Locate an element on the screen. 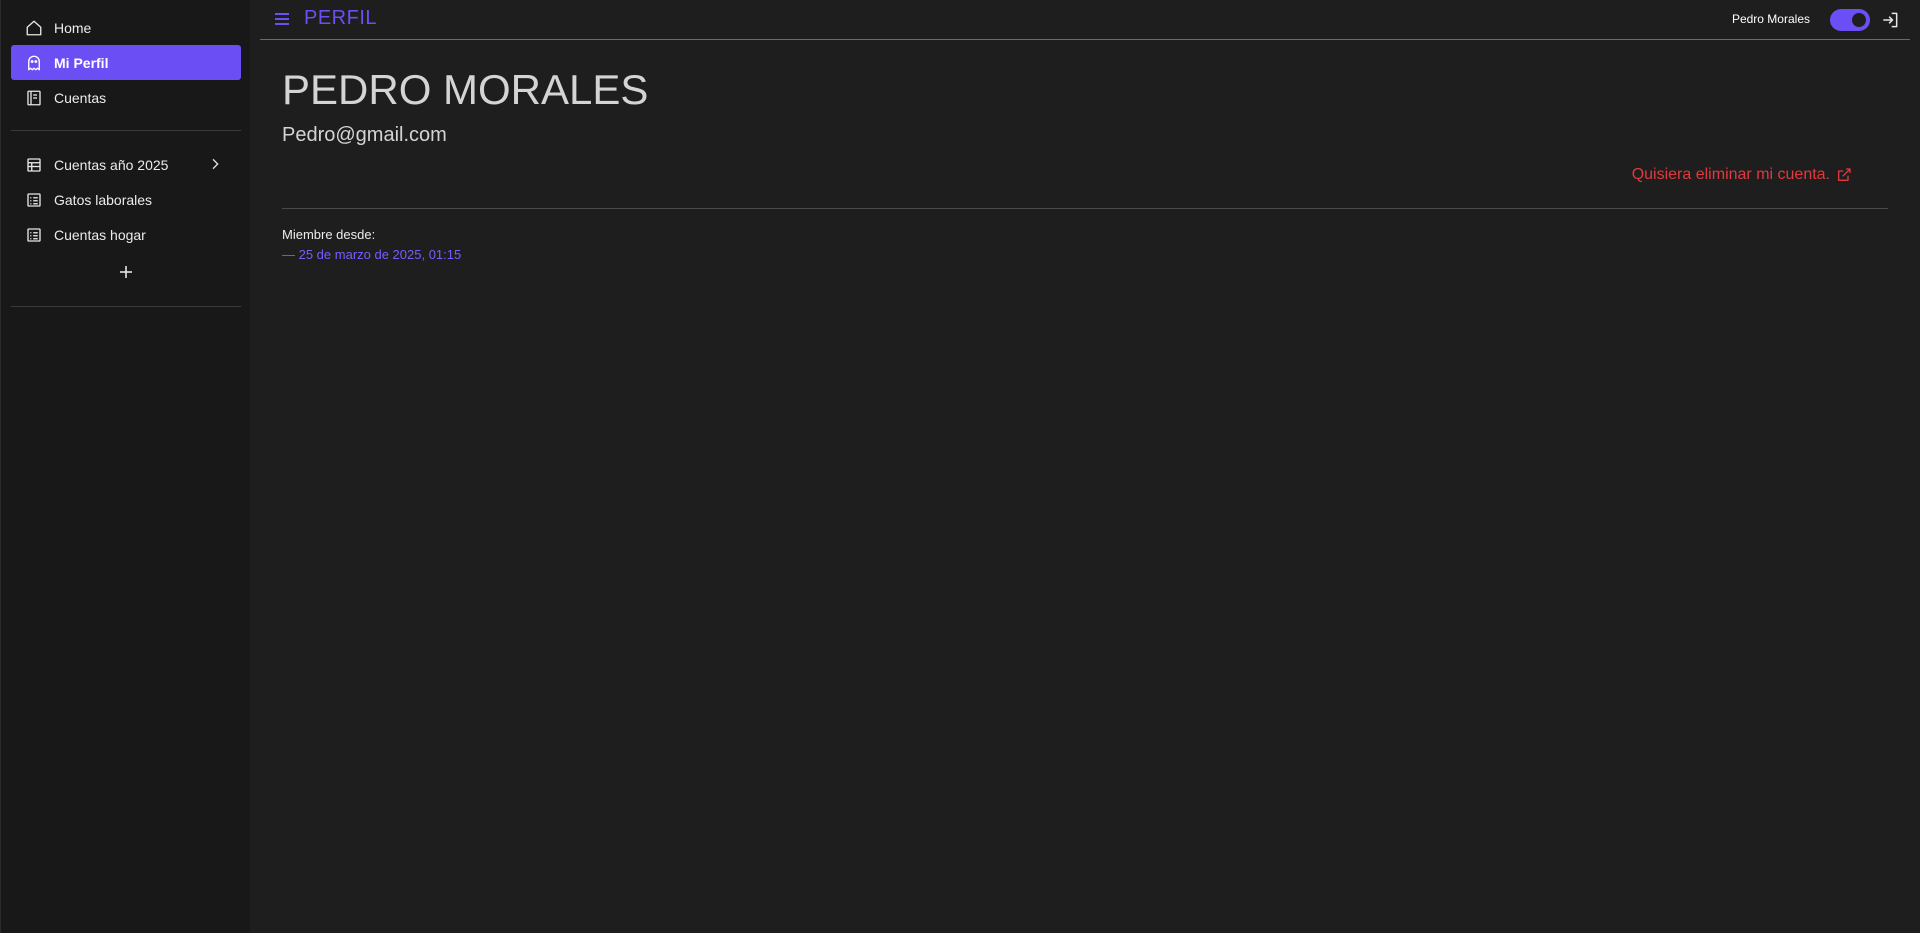 The image size is (1920, 933). member-since-label: Miembre desde: is located at coordinates (329, 234).